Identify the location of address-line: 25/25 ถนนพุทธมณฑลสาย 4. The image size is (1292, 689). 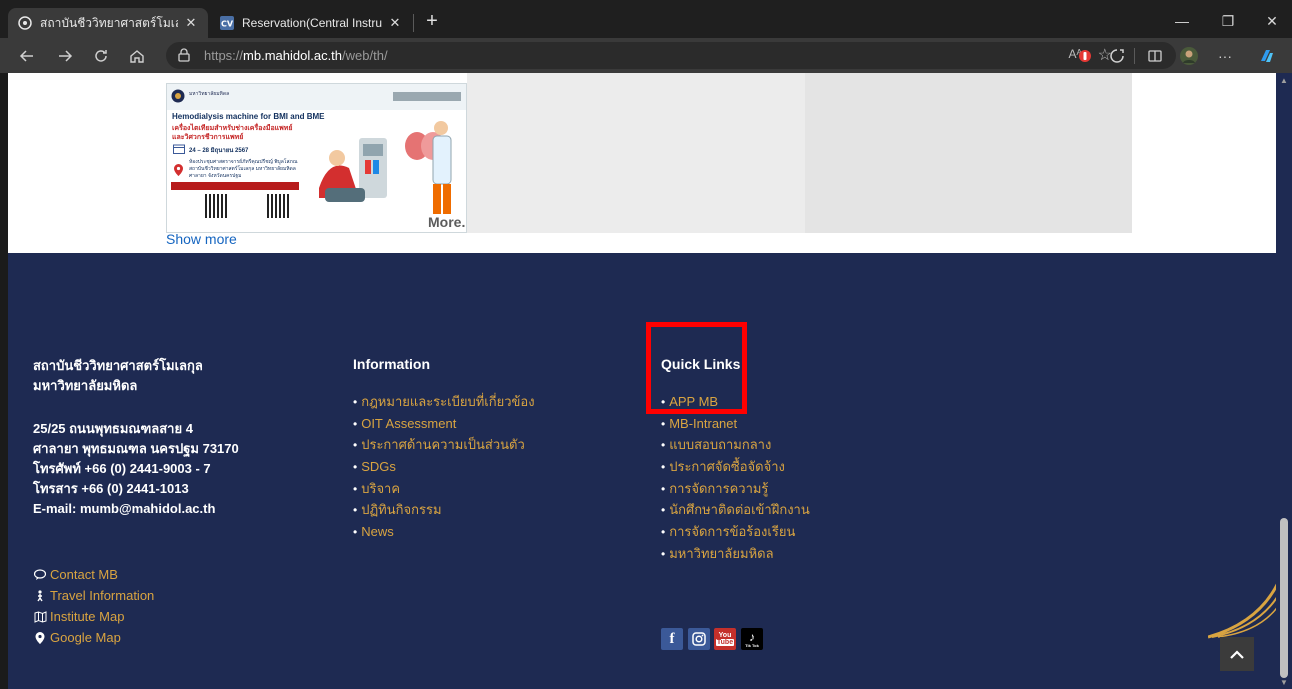
(113, 428).